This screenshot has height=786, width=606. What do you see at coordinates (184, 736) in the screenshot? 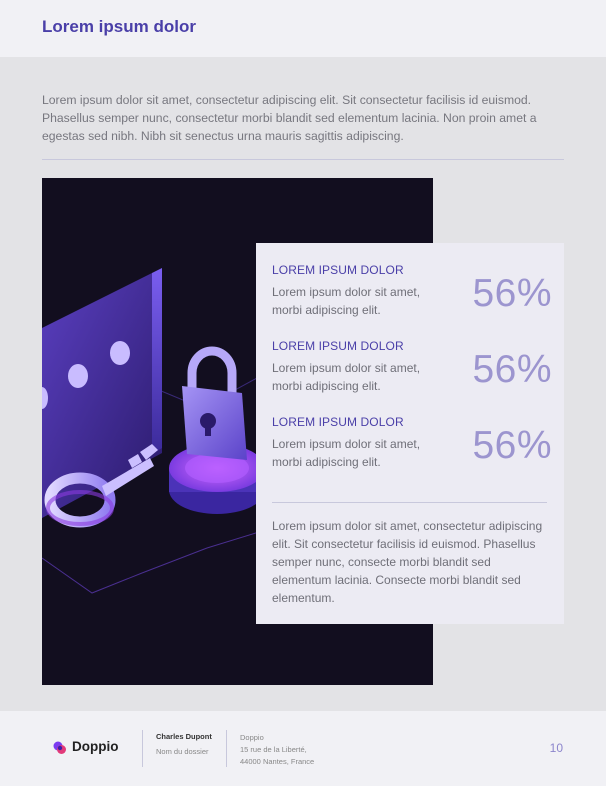
I see `author-name: Charles Dupont` at bounding box center [184, 736].